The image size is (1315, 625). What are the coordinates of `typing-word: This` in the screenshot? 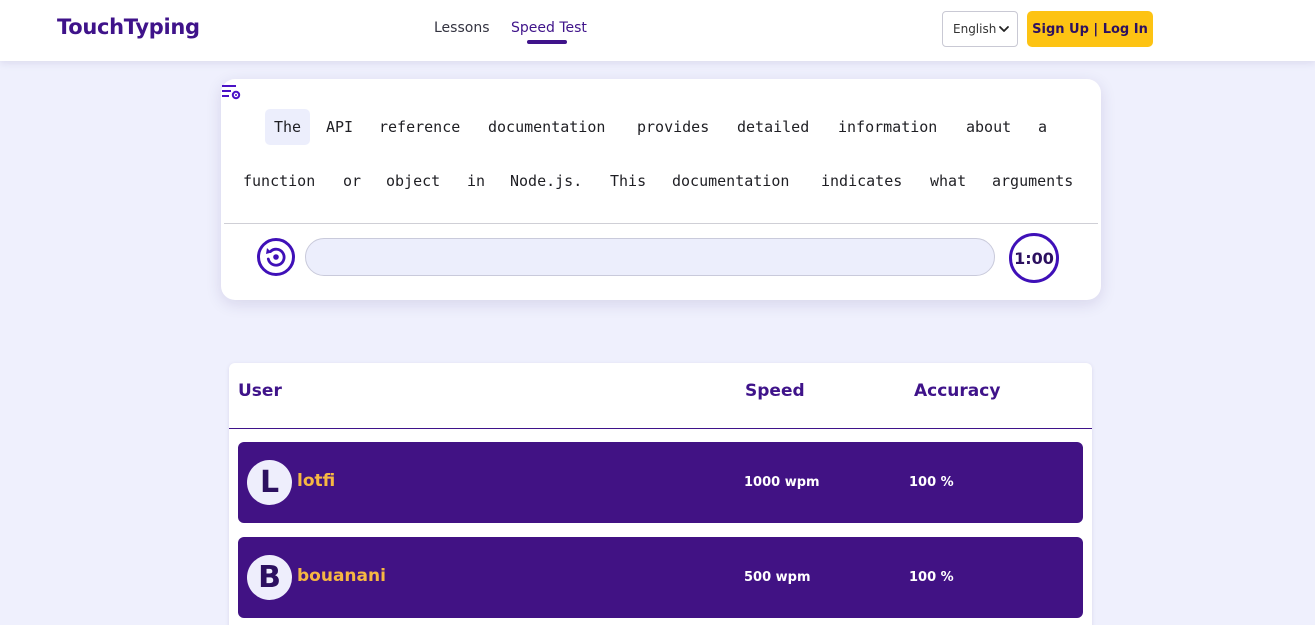 It's located at (628, 181).